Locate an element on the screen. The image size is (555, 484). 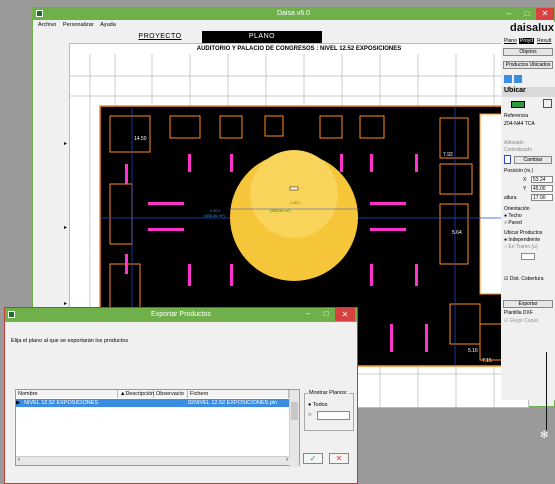
col-fichero: Fichero is located at coordinates (238, 394).